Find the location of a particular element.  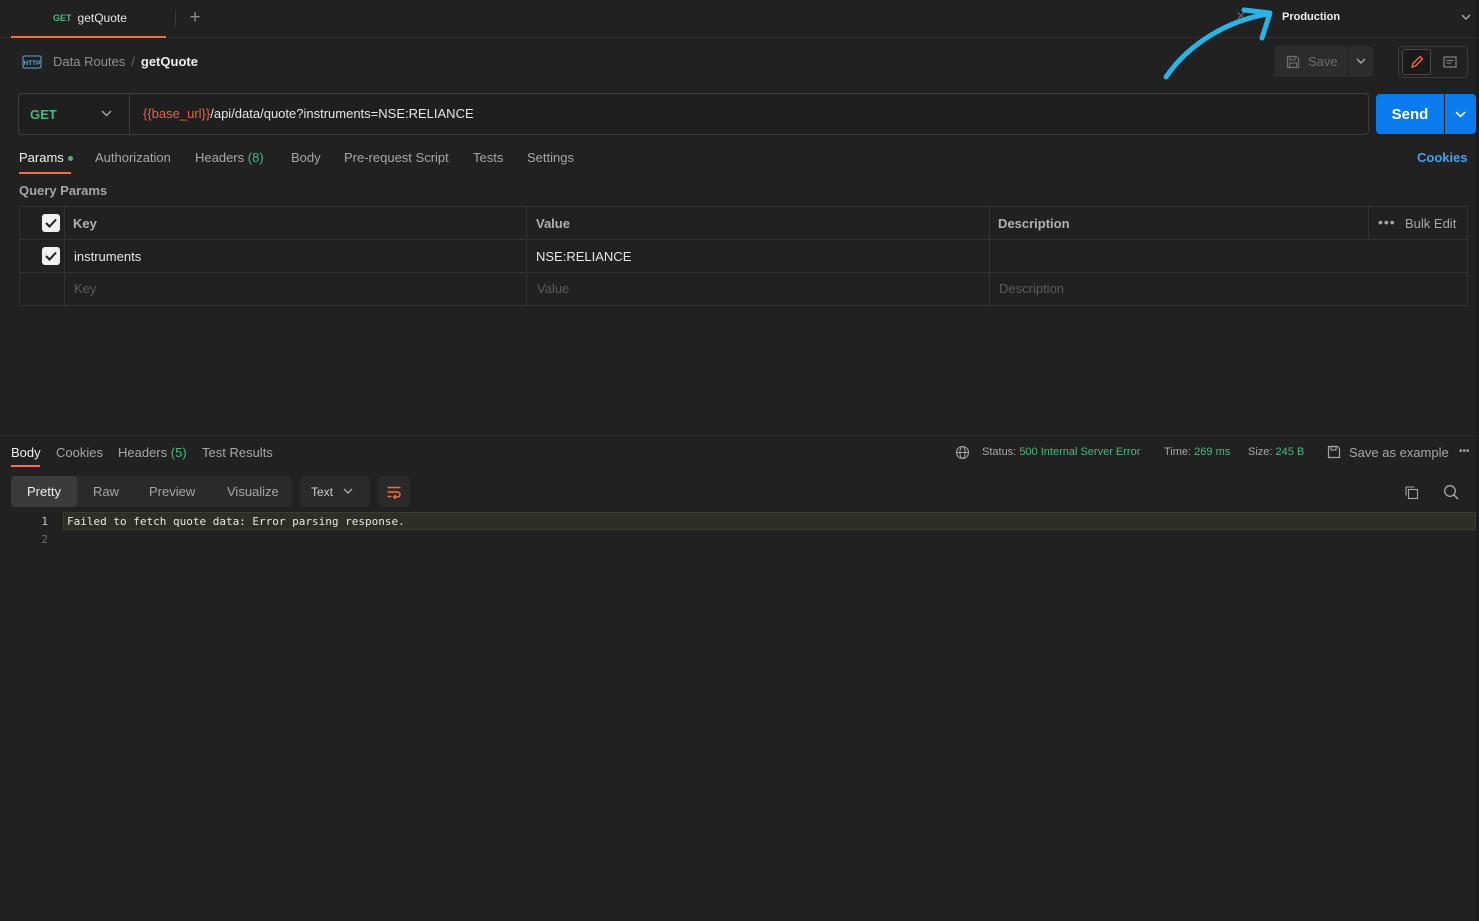

select-all-checkbox is located at coordinates (51, 223).